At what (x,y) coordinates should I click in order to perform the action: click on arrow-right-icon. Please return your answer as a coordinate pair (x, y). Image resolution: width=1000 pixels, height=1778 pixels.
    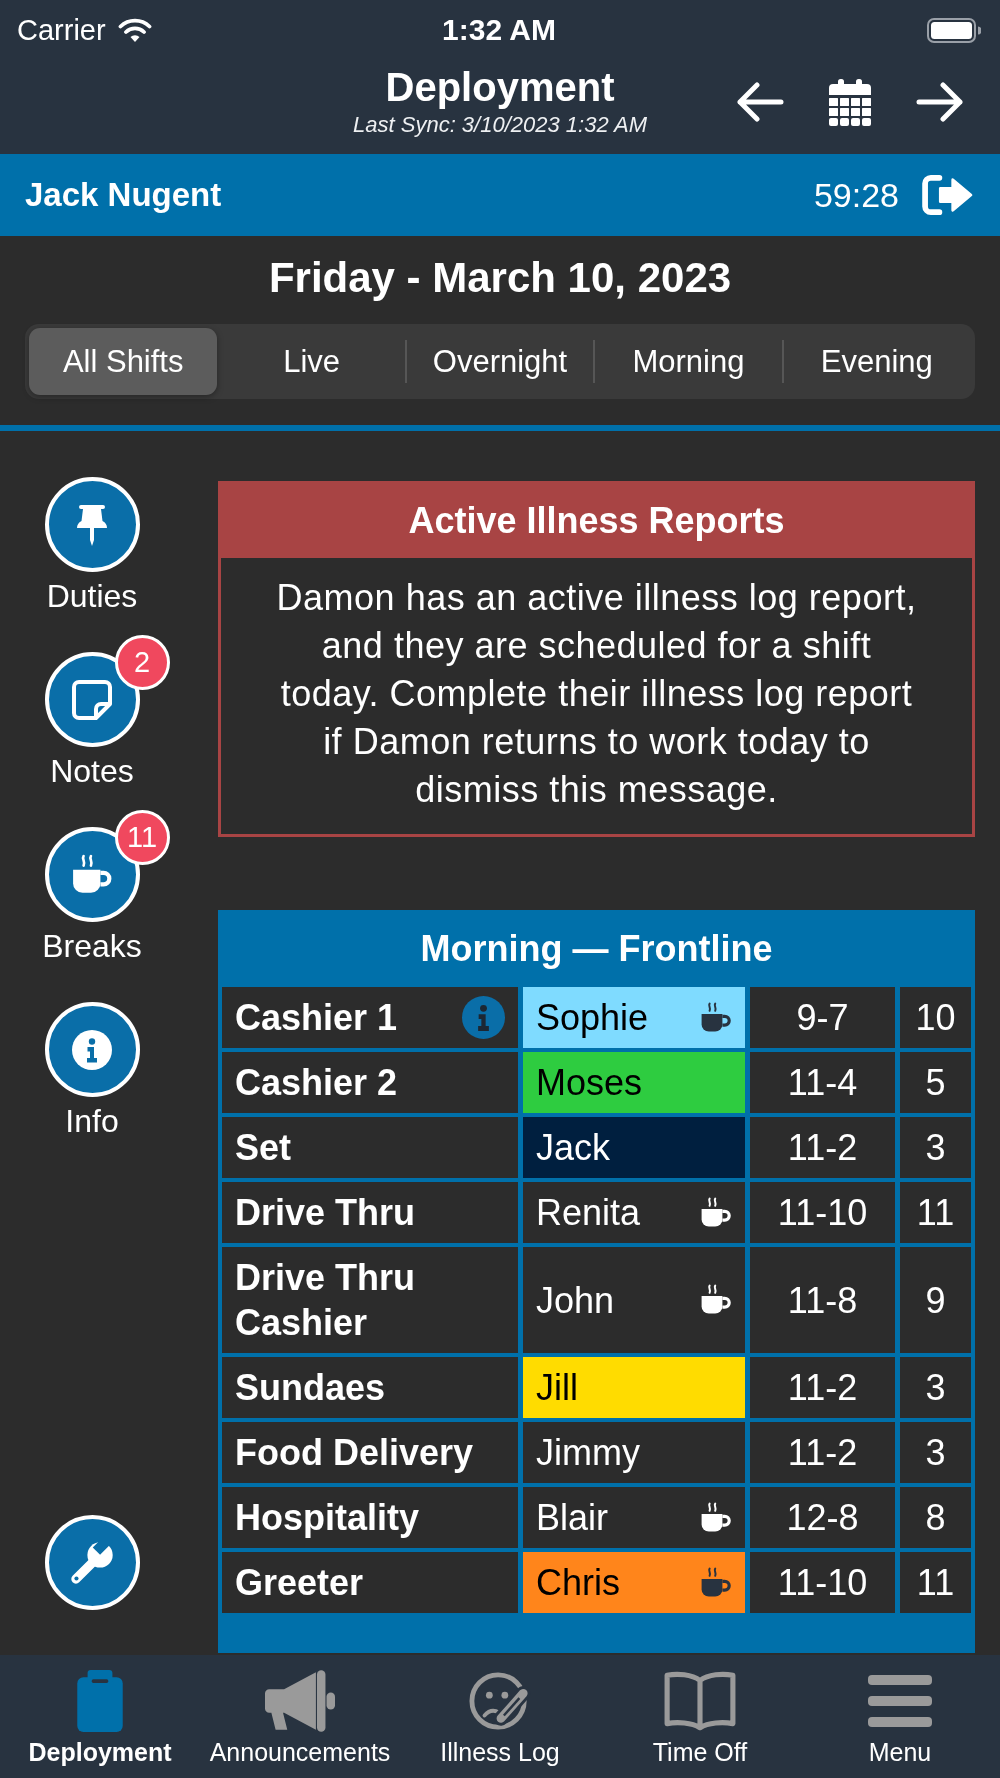
    Looking at the image, I should click on (940, 102).